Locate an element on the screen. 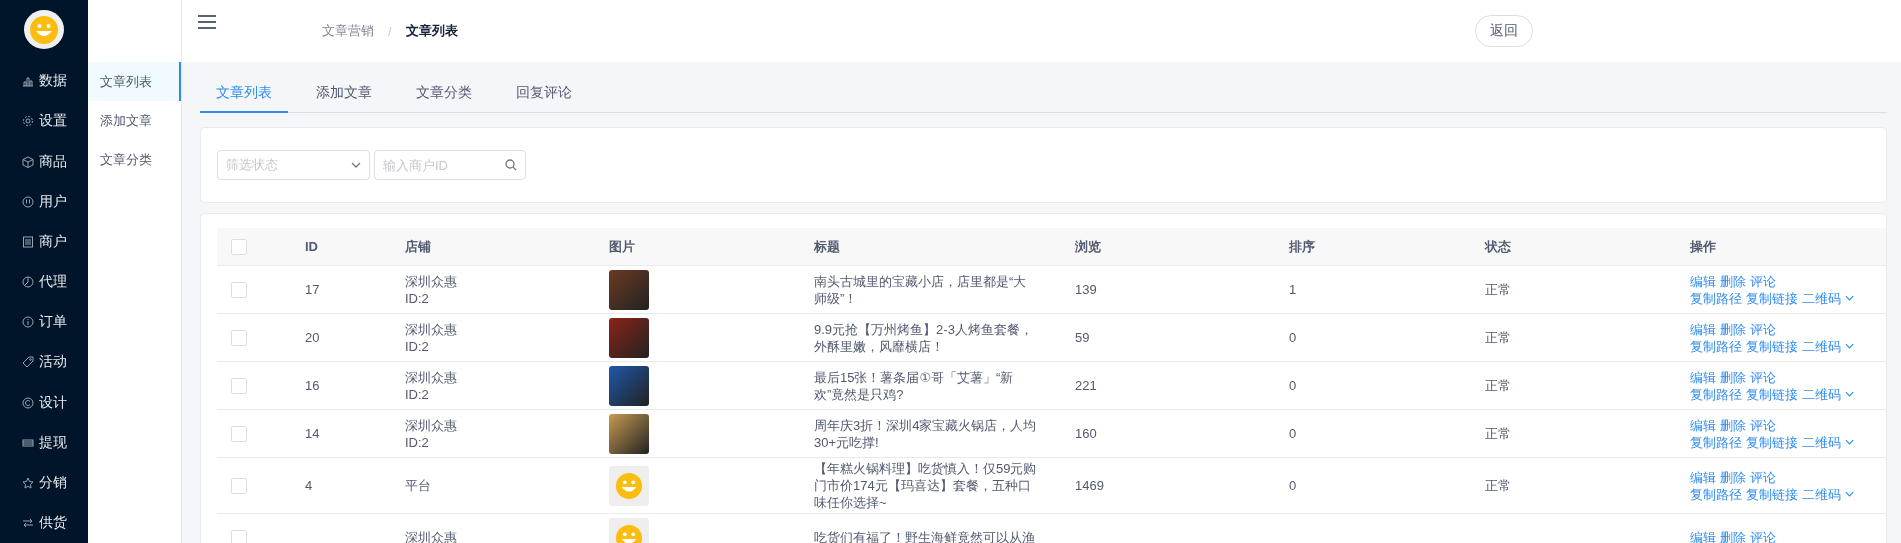 The height and width of the screenshot is (543, 1901). breadcrumb-item: 文章营销 is located at coordinates (348, 31).